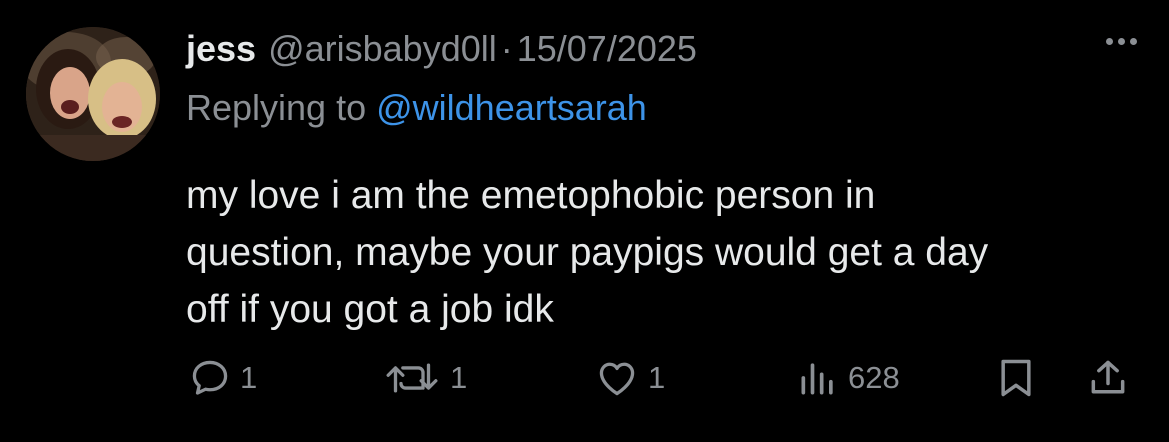  Describe the element at coordinates (817, 379) in the screenshot. I see `bar-chart-icon` at that location.